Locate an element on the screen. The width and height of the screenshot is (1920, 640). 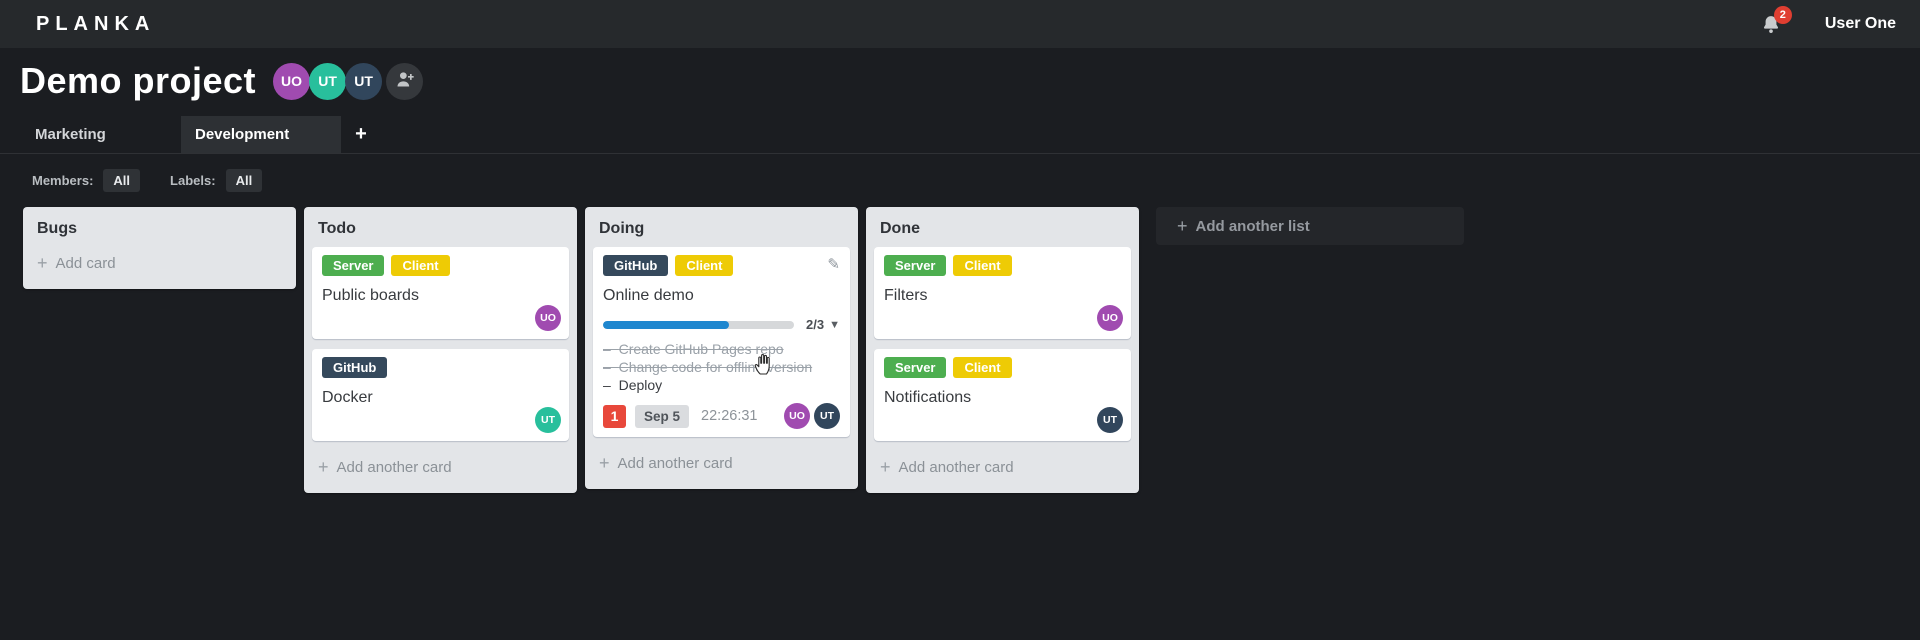
user-menu: User One is located at coordinates (1860, 24).